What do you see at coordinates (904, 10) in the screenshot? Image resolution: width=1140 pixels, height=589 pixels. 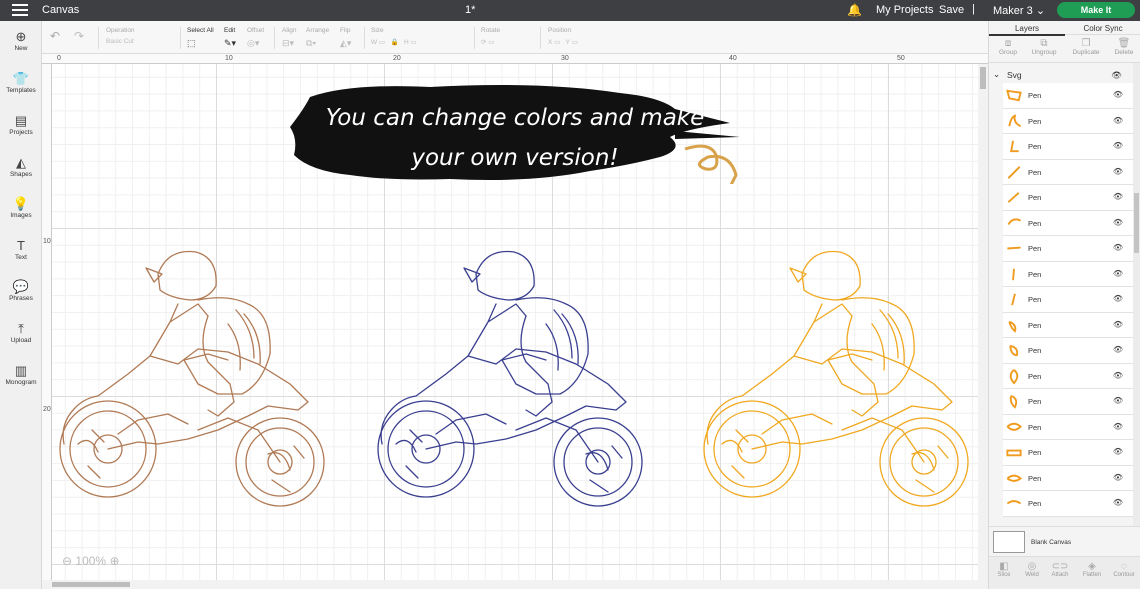 I see `my-projects-button: My Projects` at bounding box center [904, 10].